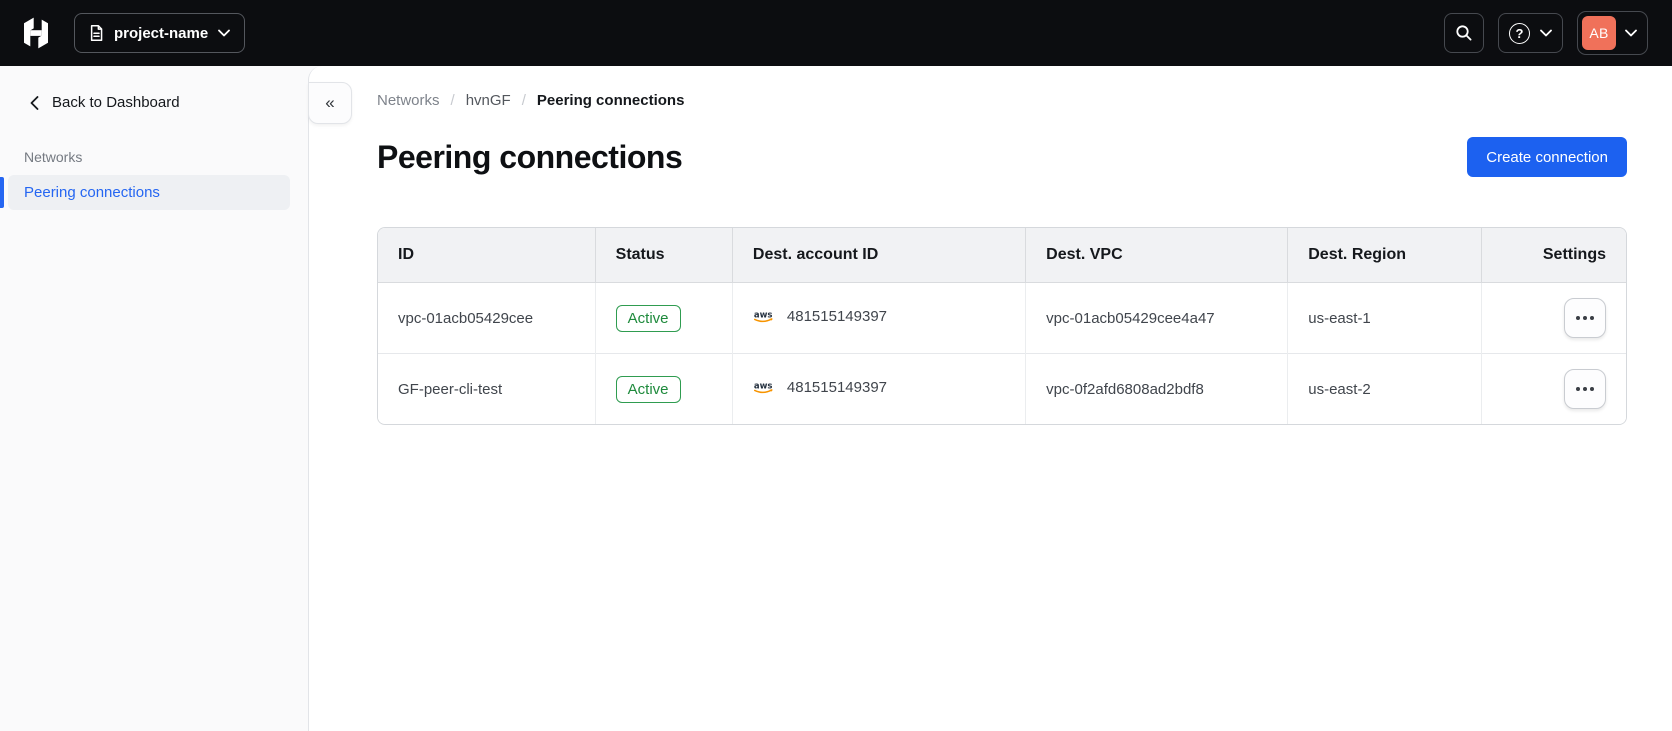 This screenshot has height=731, width=1672. I want to click on avatar: AB, so click(1599, 33).